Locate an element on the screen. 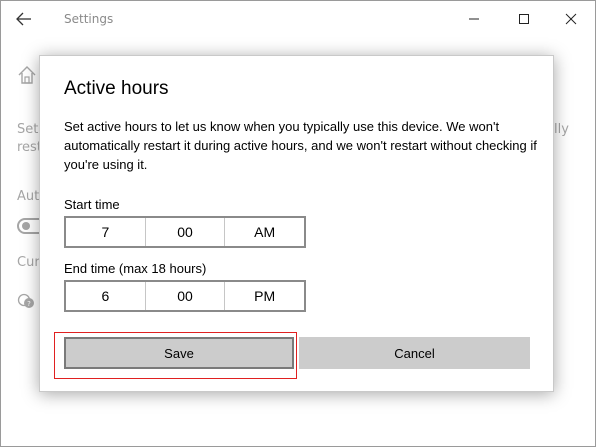 The width and height of the screenshot is (596, 447). save-button: Save is located at coordinates (179, 353).